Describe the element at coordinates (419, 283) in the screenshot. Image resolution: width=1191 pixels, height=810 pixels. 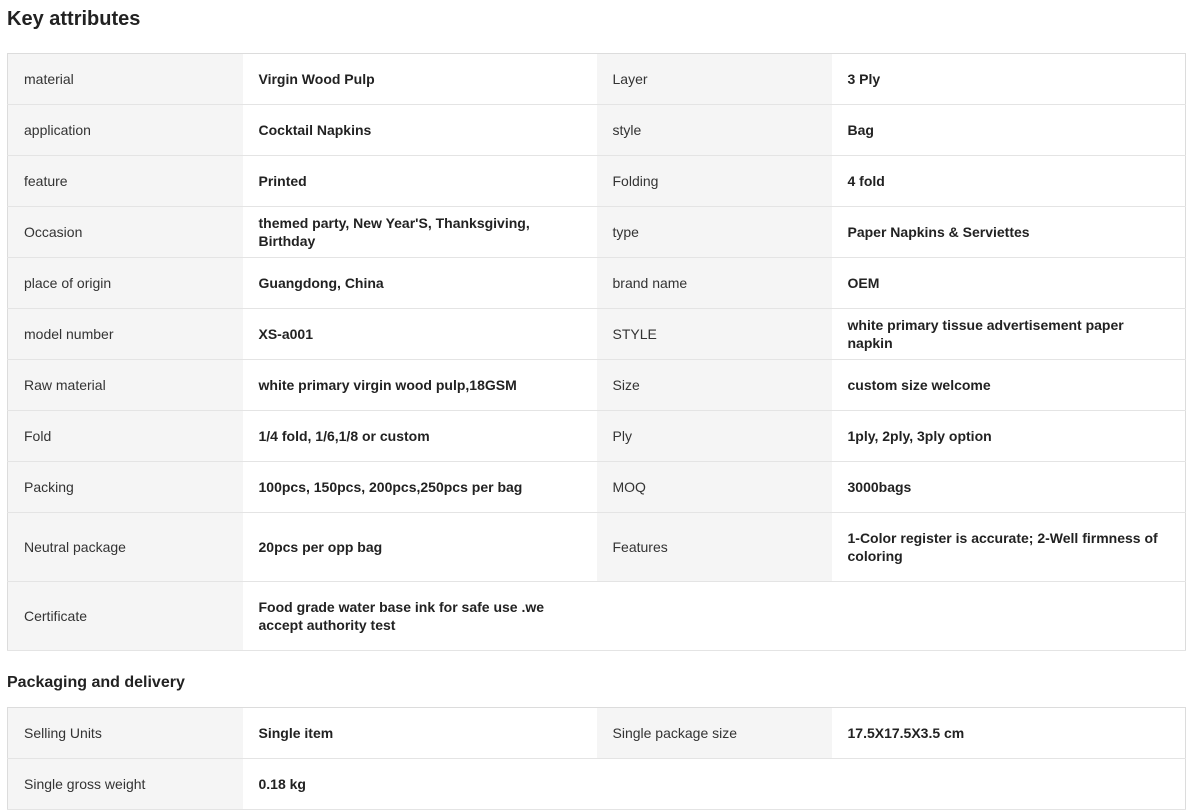
I see `attribute-value: Guangdong, China` at that location.